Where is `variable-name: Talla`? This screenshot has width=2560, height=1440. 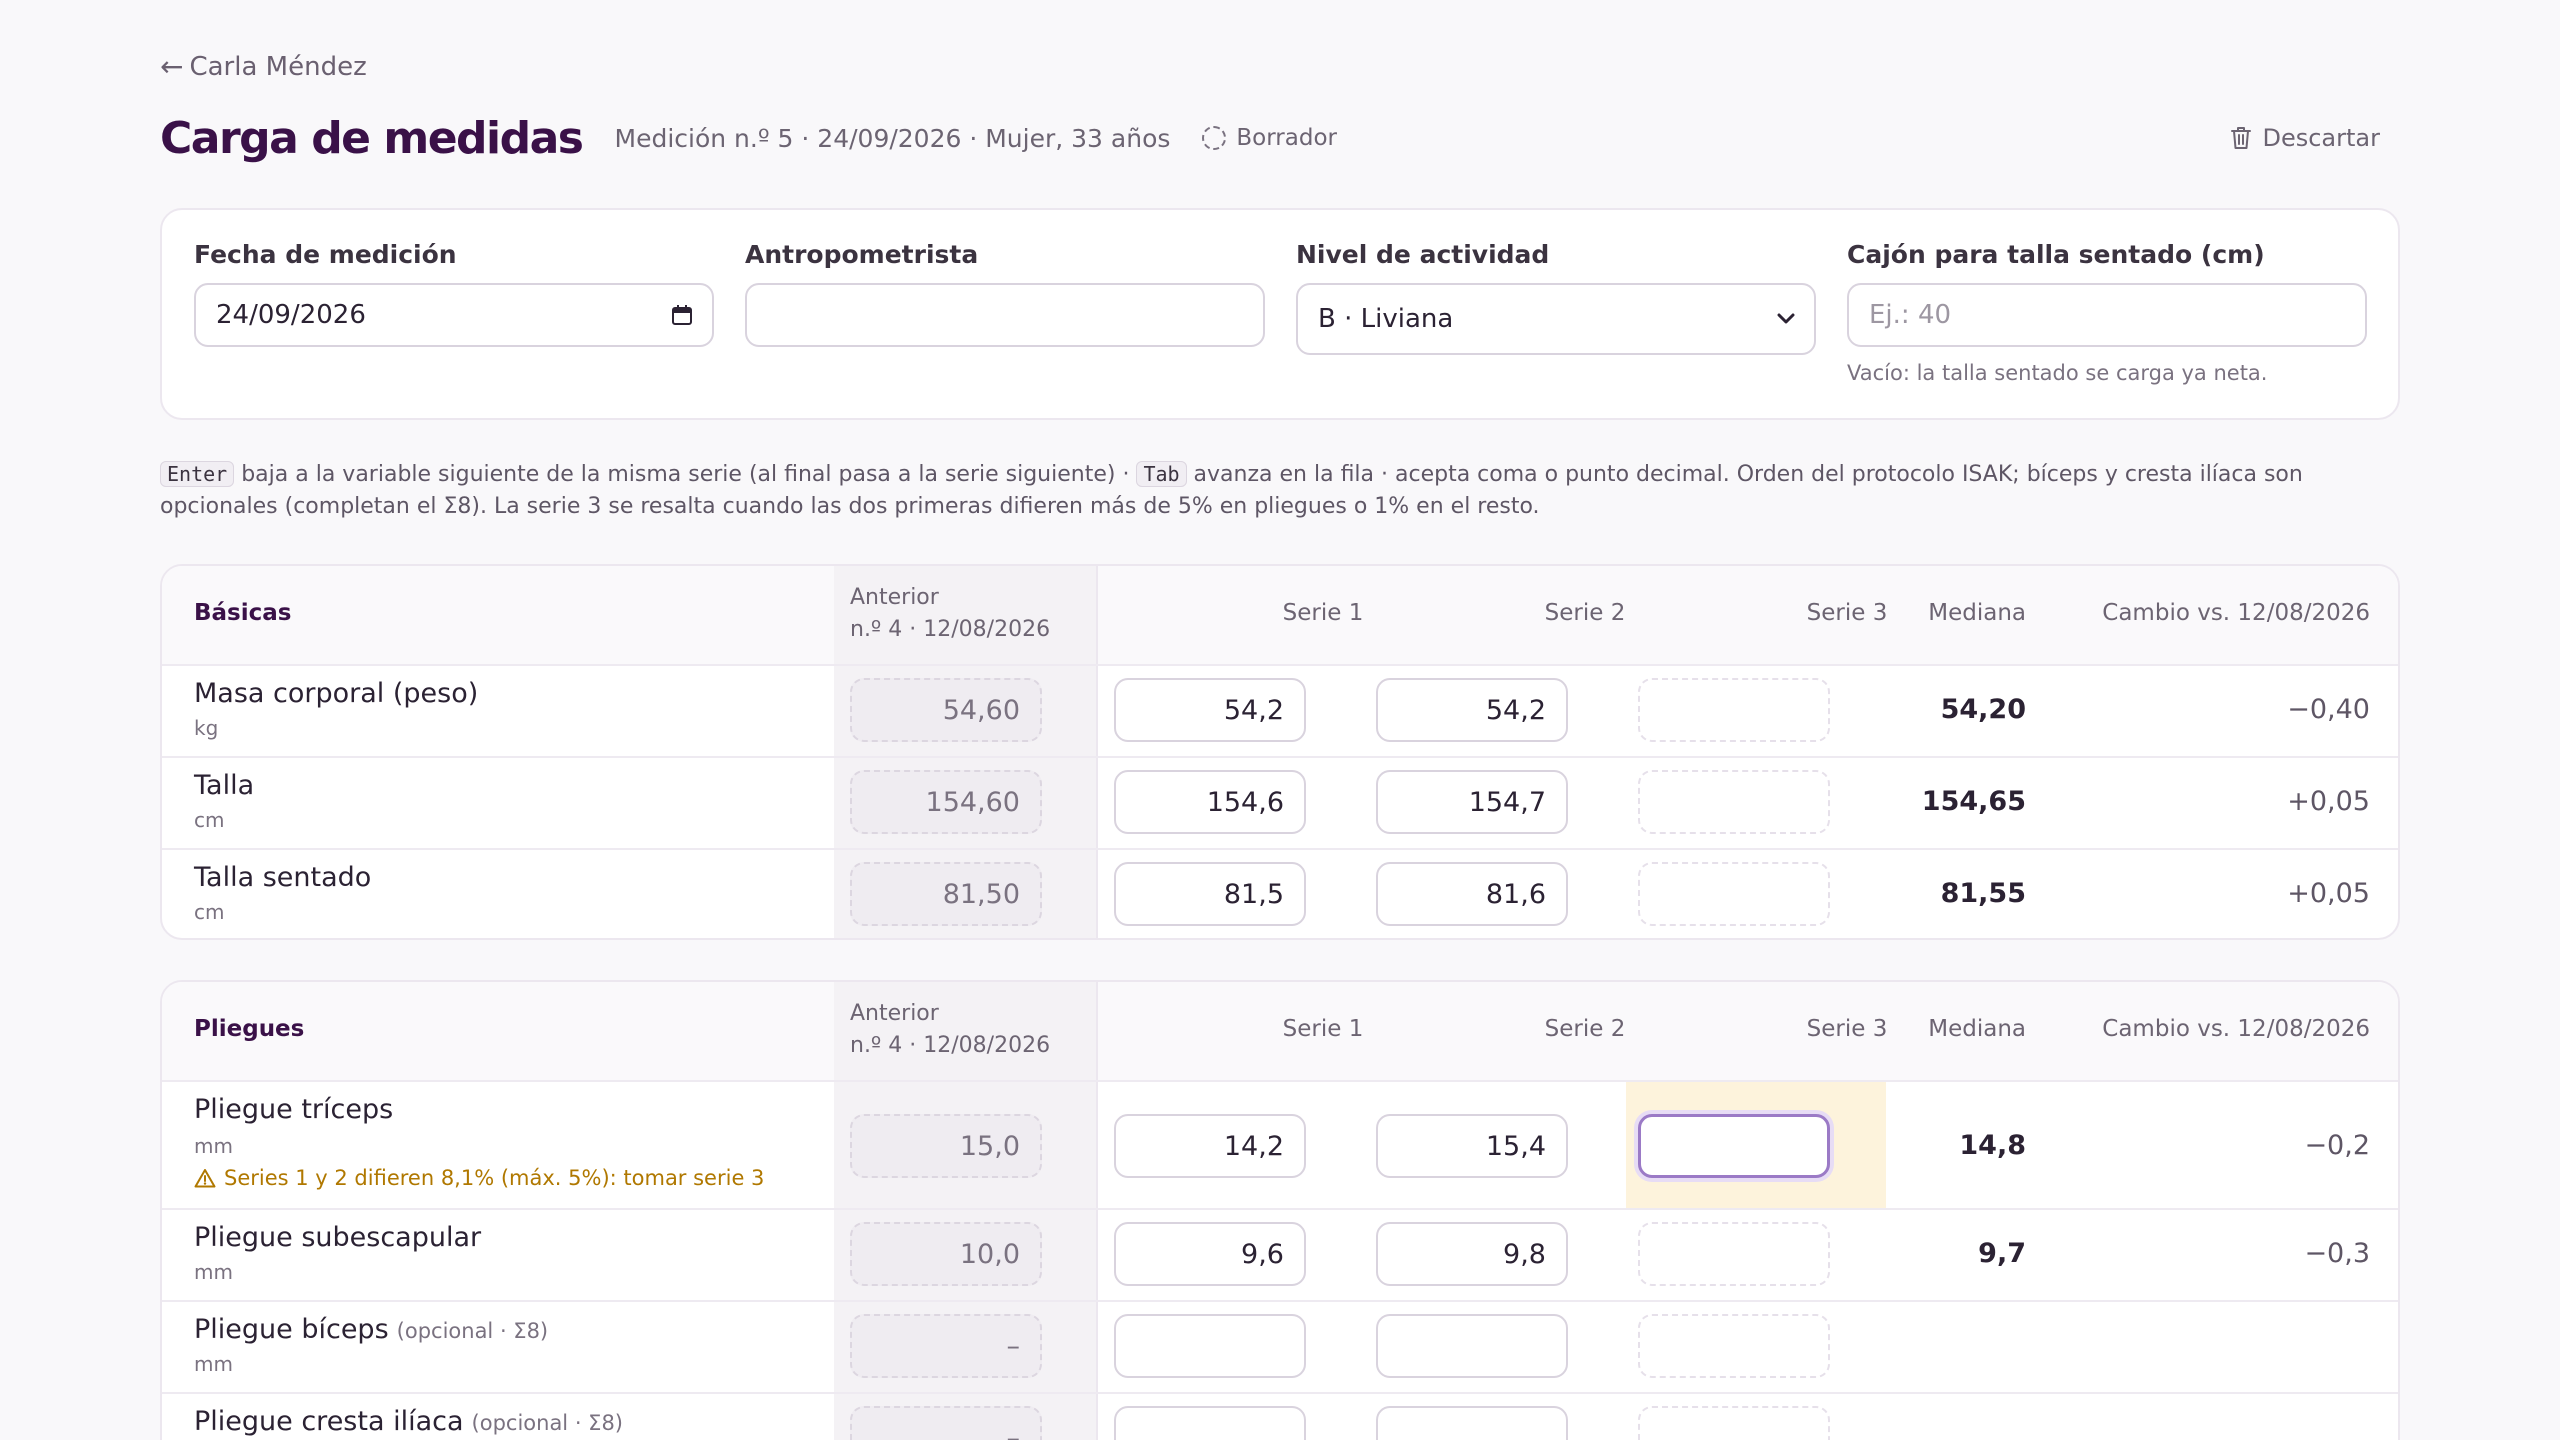
variable-name: Talla is located at coordinates (224, 785).